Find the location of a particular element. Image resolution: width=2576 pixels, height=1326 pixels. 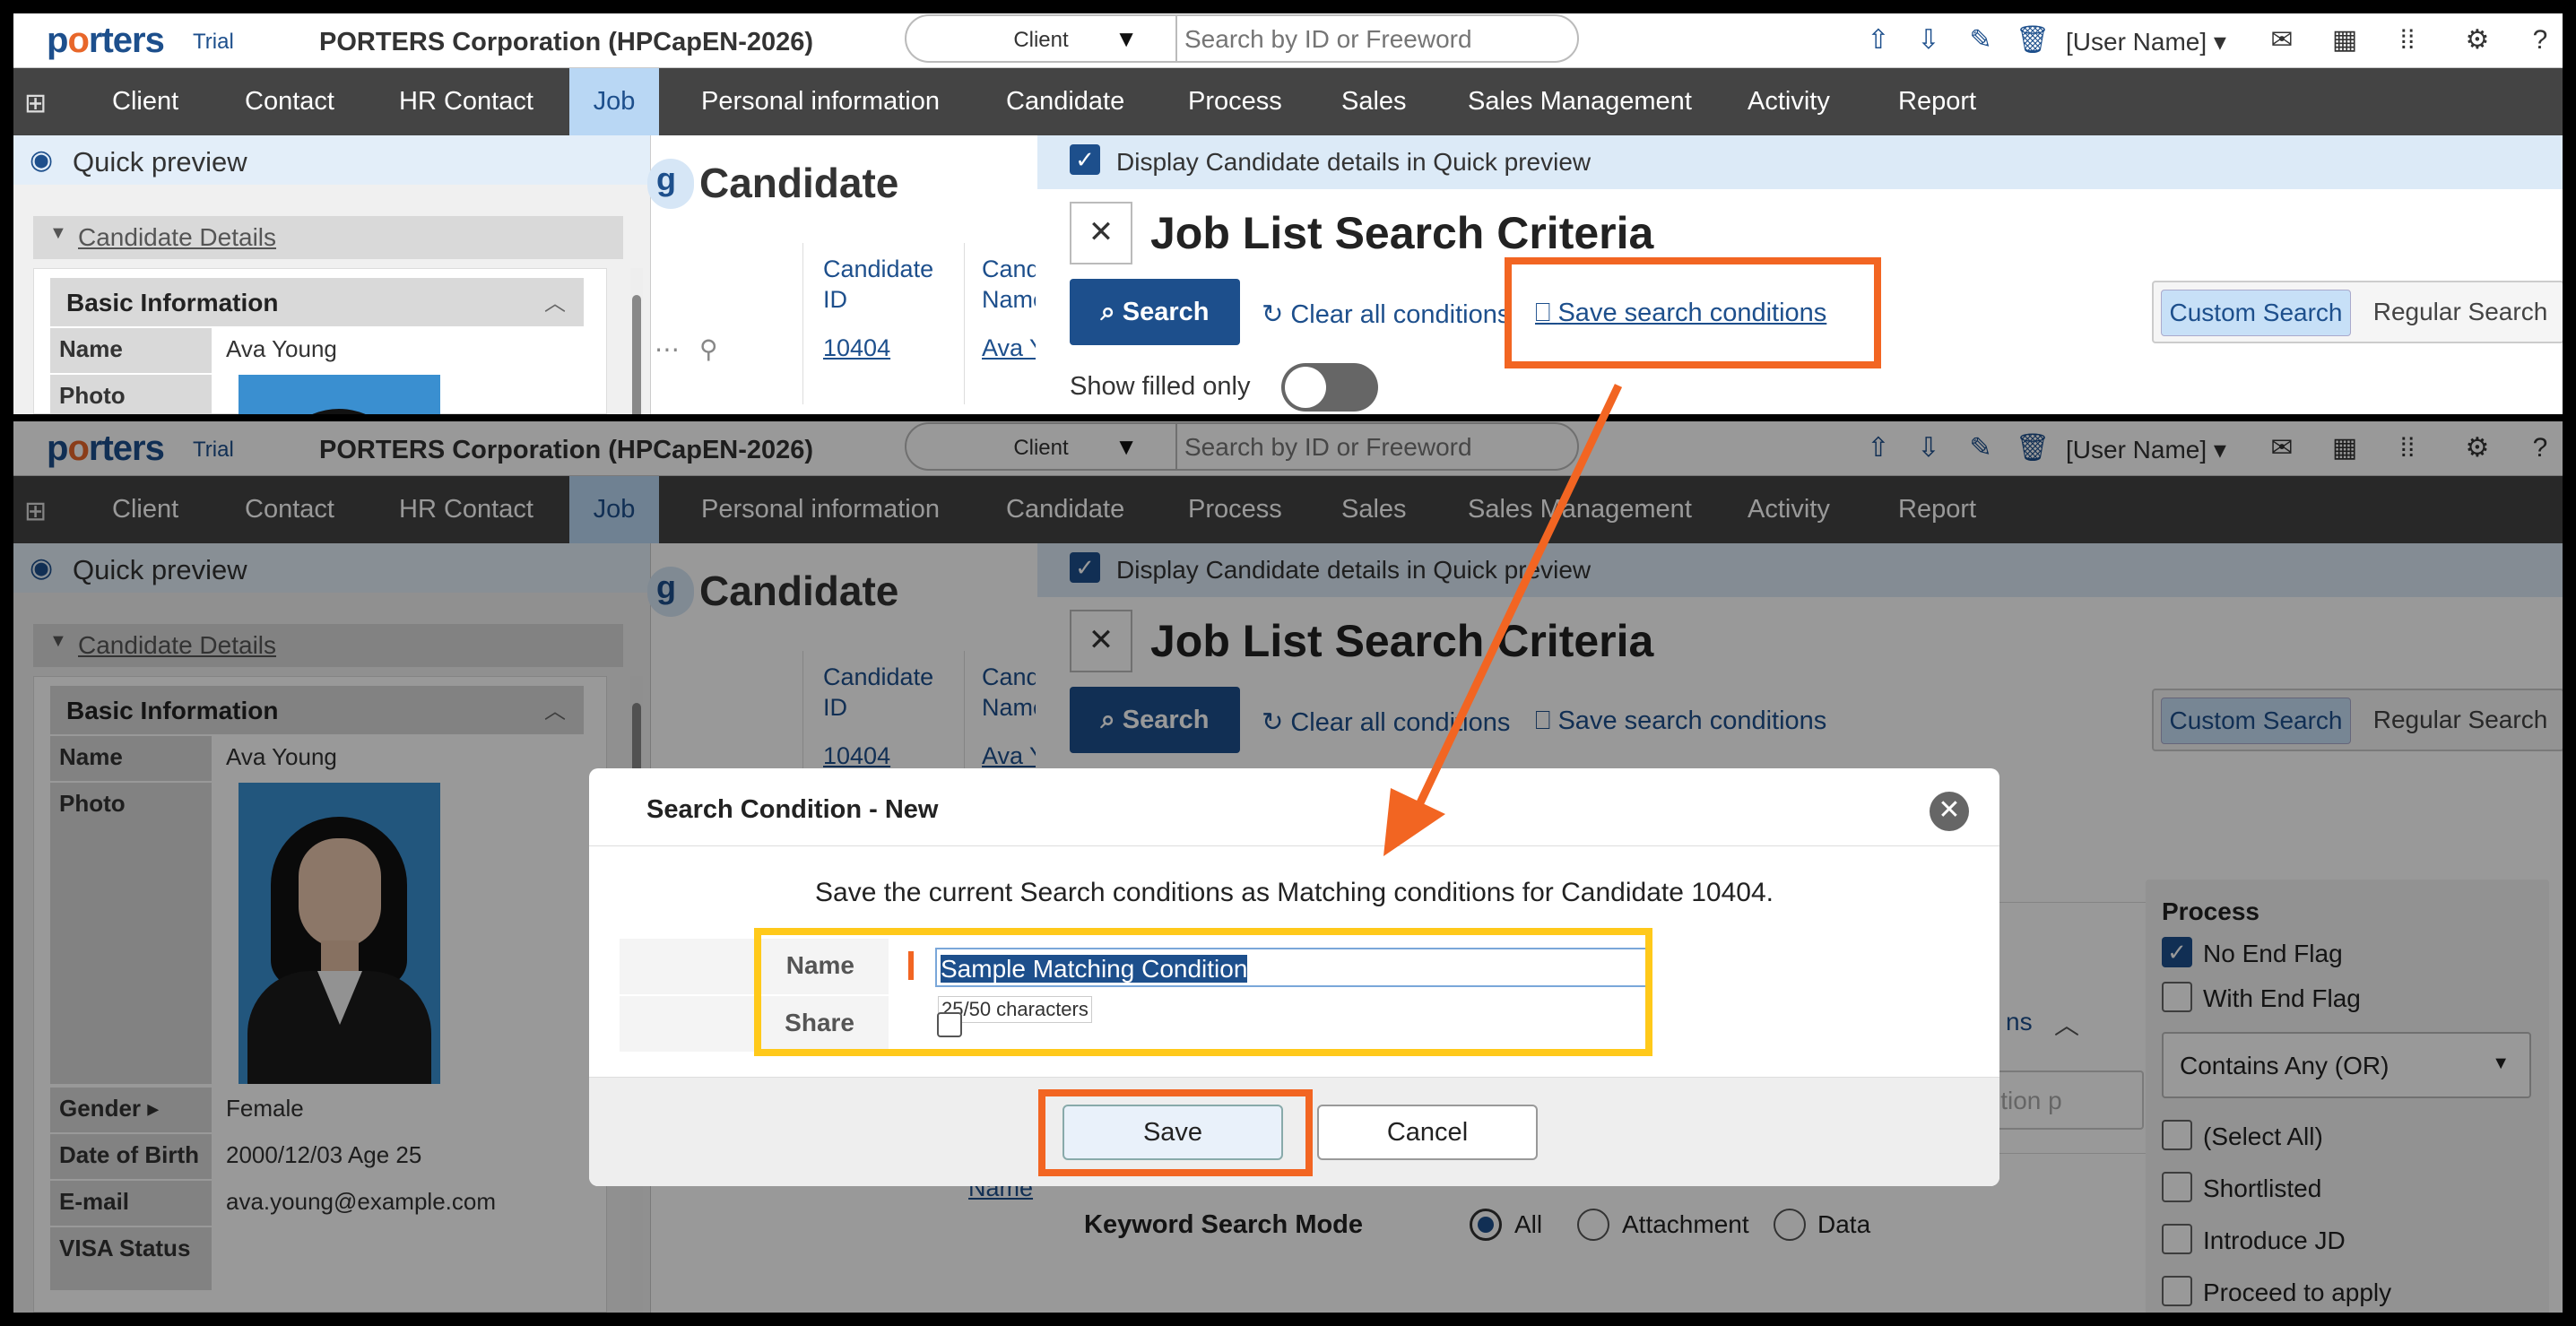

clear-all-label: Clear all conditions is located at coordinates (1400, 314).